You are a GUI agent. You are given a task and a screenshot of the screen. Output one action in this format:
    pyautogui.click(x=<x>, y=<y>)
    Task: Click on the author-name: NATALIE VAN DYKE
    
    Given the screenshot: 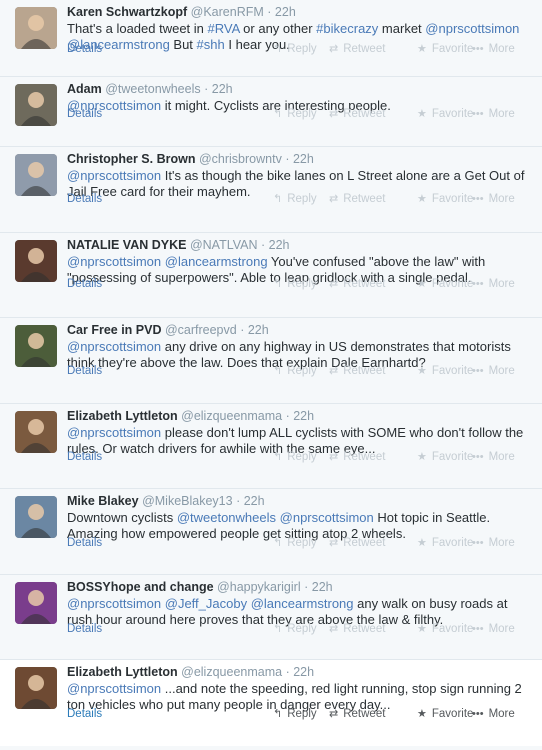 What is the action you would take?
    pyautogui.click(x=126, y=245)
    